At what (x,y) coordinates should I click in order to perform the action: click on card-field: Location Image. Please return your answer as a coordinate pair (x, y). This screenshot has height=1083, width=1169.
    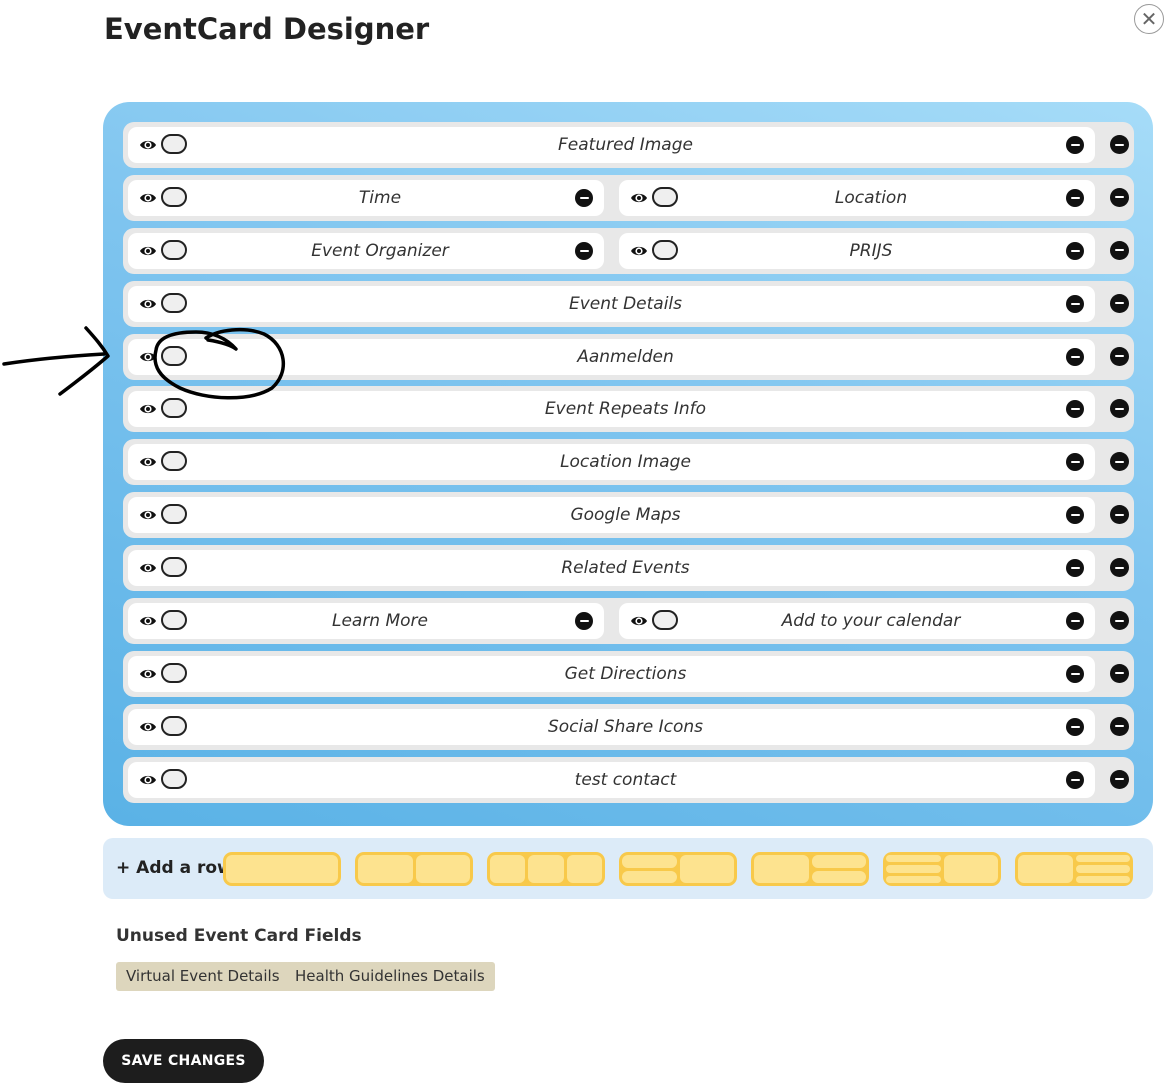
    Looking at the image, I should click on (611, 462).